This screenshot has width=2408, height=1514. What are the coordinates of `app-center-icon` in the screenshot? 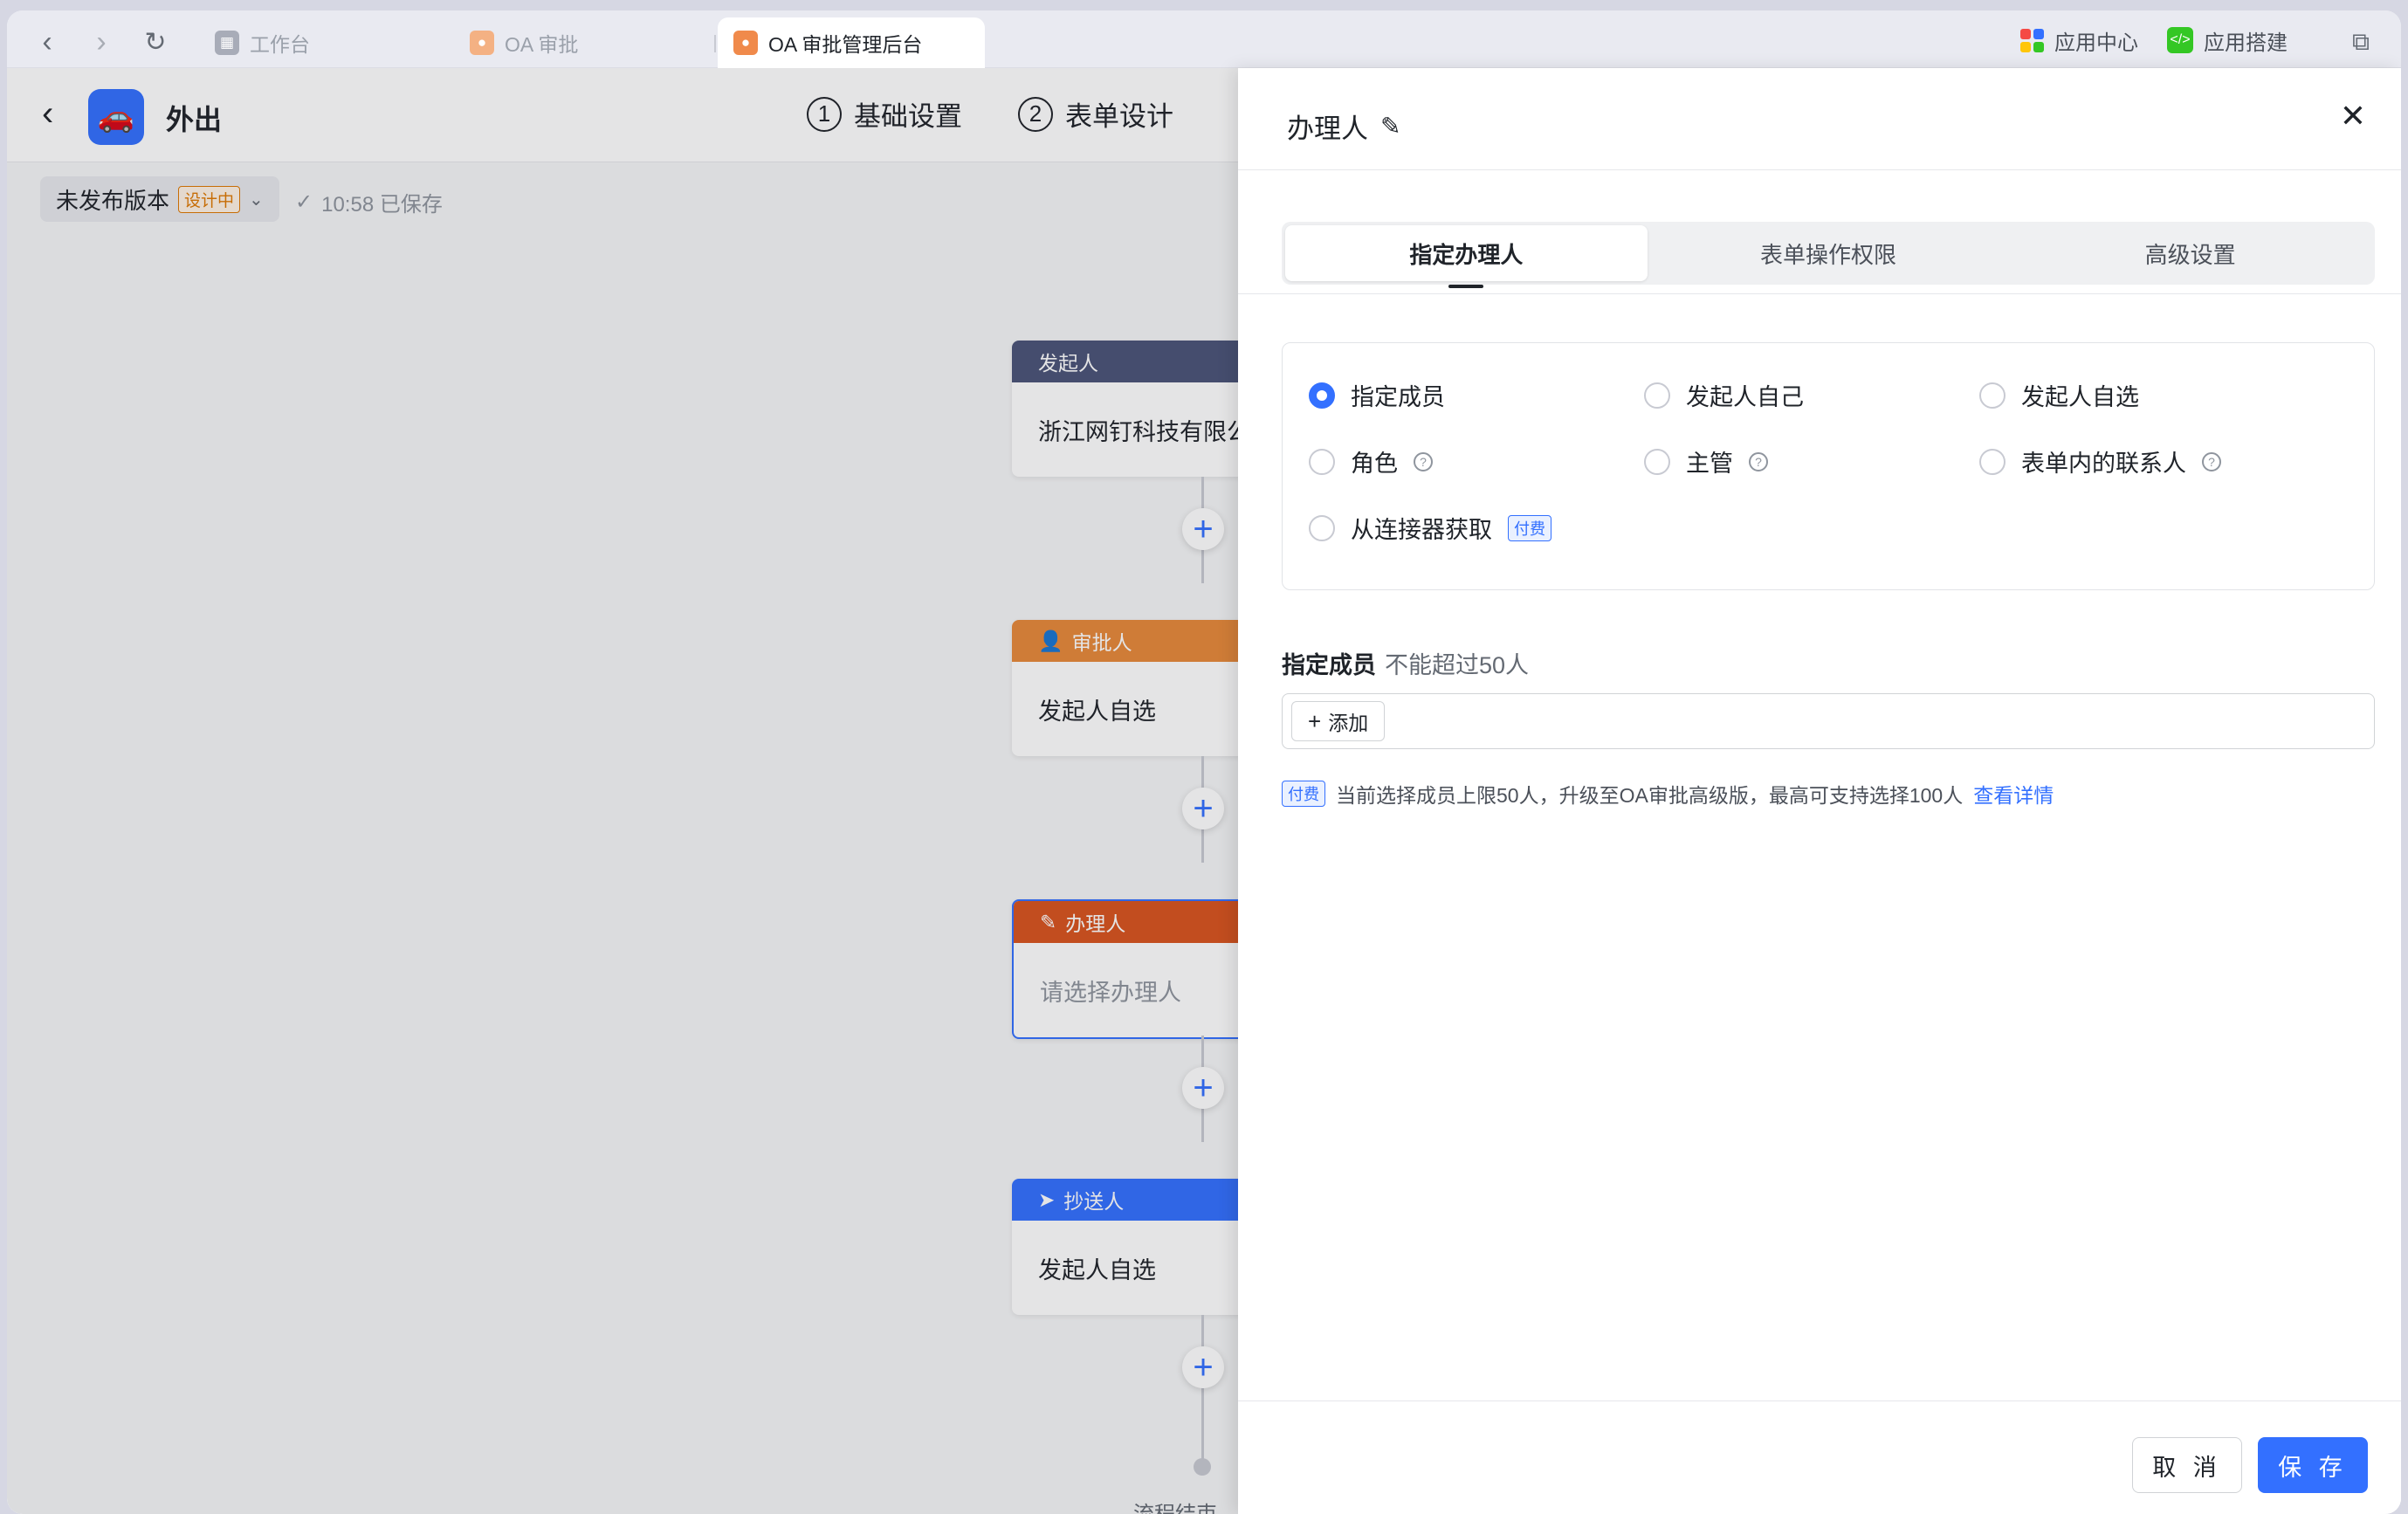 It's located at (2032, 40).